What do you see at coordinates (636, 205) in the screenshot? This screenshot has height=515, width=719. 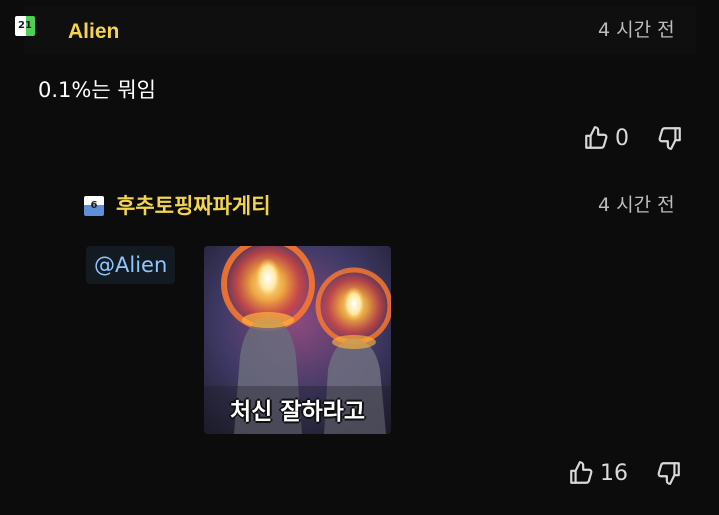 I see `reply-timestamp: 4 시간 전` at bounding box center [636, 205].